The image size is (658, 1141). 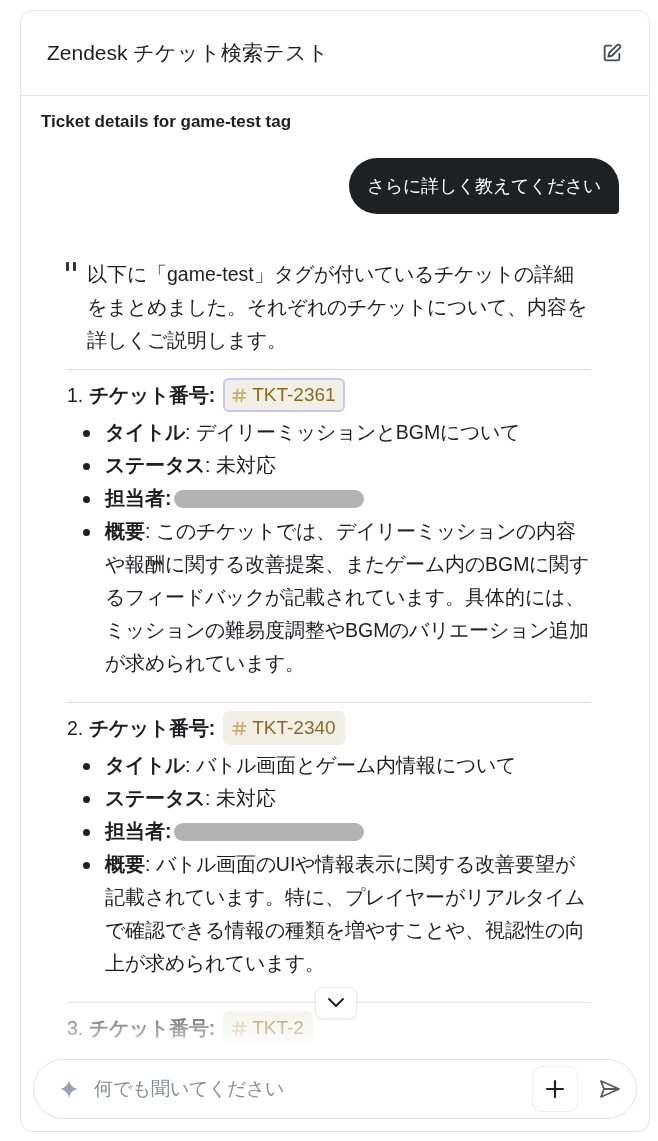 What do you see at coordinates (284, 395) in the screenshot?
I see `ticket-tag: TKT-2361` at bounding box center [284, 395].